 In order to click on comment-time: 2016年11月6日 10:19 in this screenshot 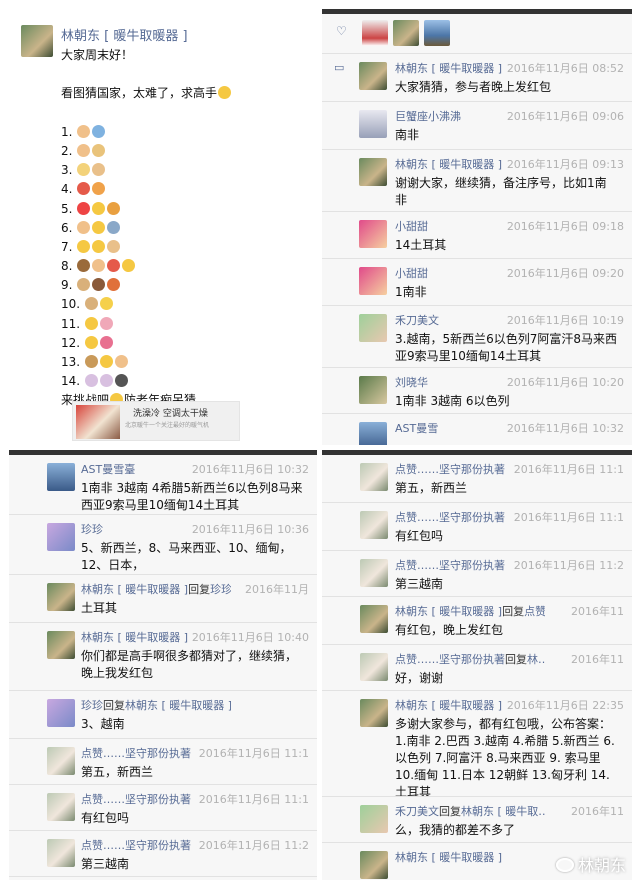, I will do `click(565, 320)`.